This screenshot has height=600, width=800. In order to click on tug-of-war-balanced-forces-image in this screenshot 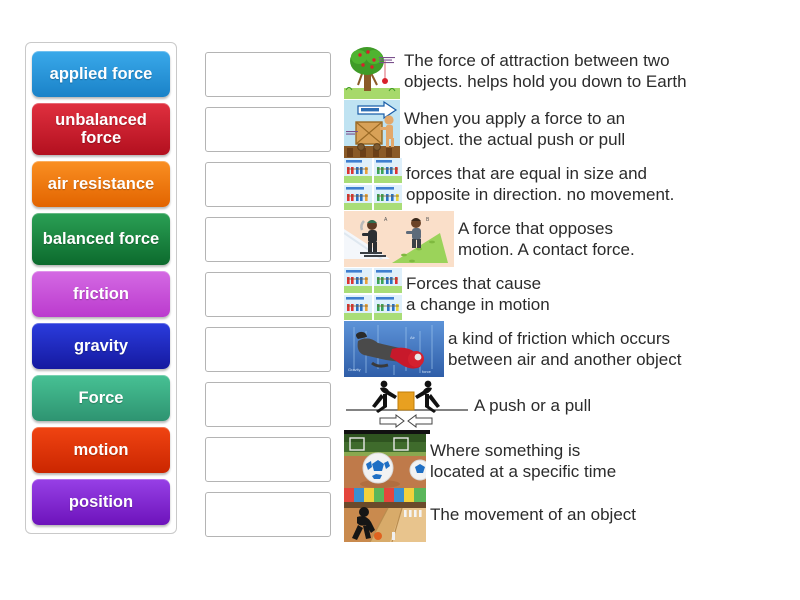, I will do `click(373, 184)`.